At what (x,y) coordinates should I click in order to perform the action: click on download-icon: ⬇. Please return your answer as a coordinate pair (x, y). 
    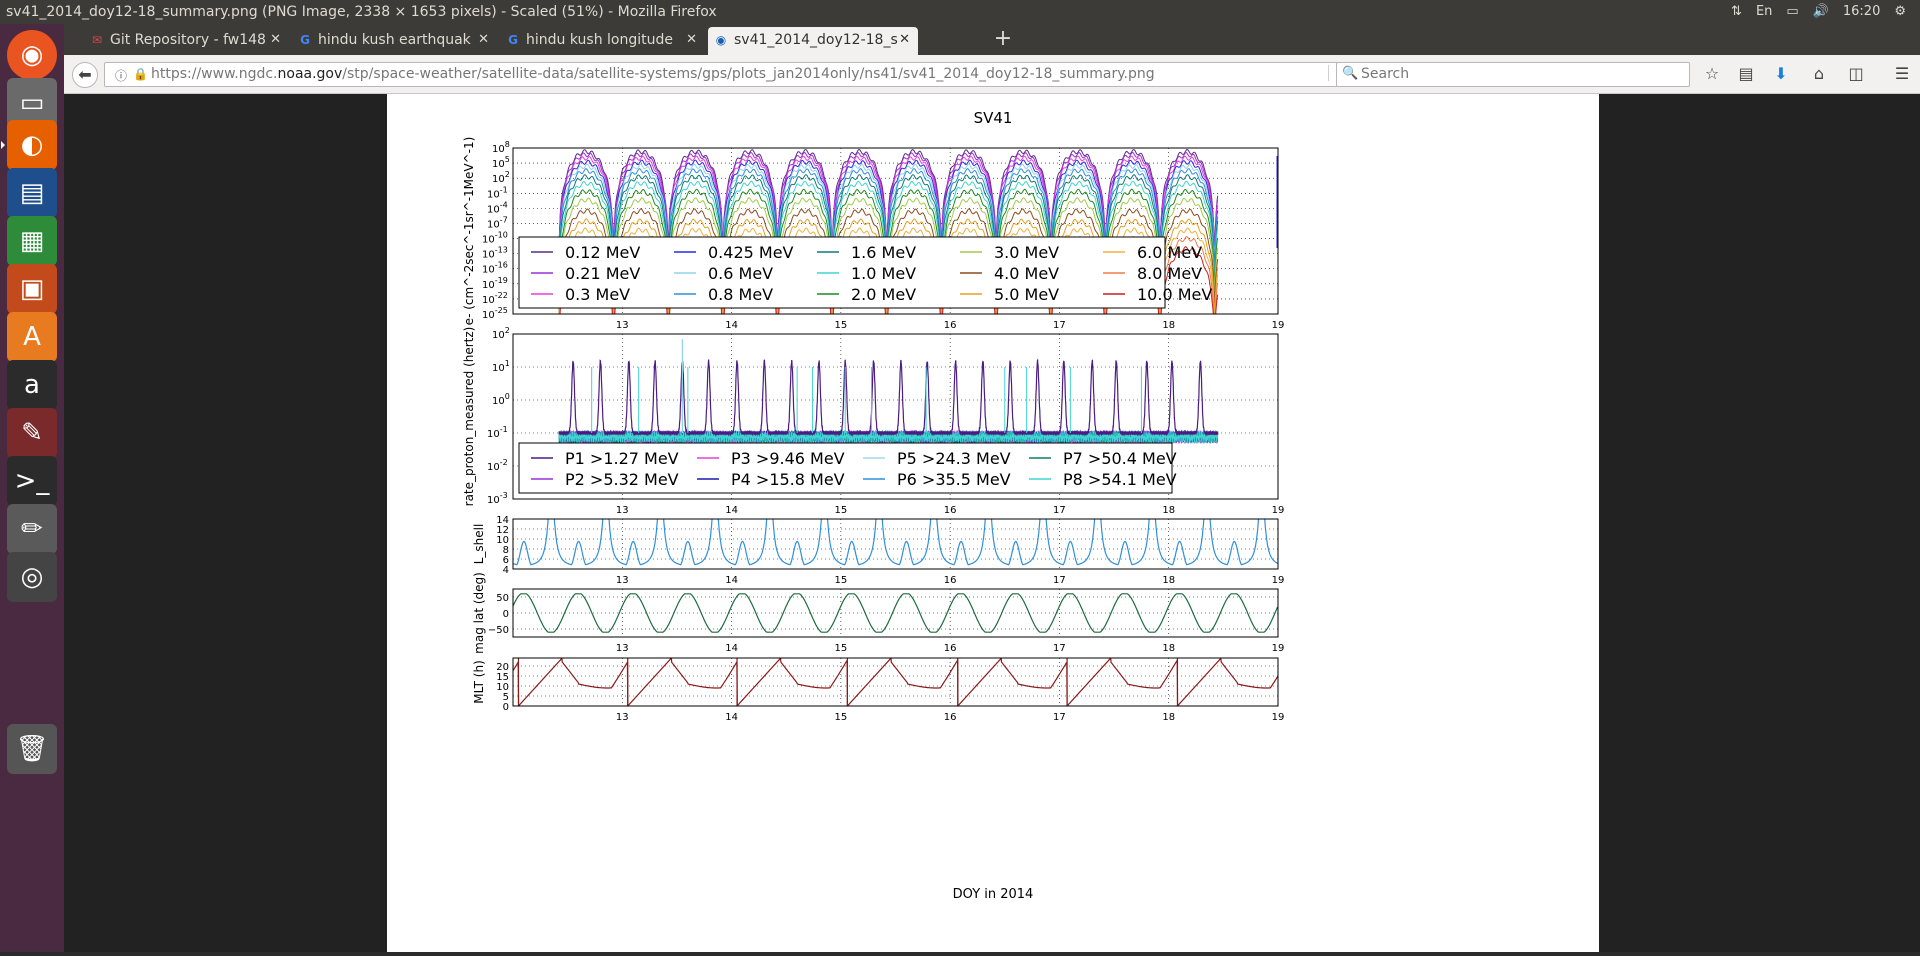
    Looking at the image, I should click on (1781, 75).